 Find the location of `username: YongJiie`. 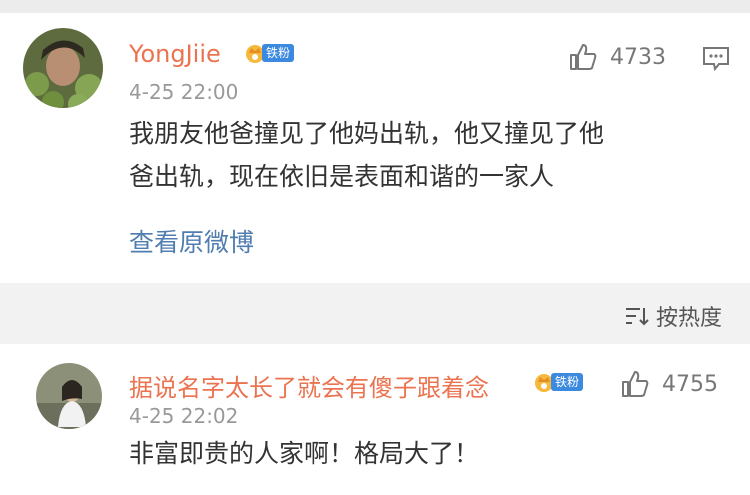

username: YongJiie is located at coordinates (175, 54).